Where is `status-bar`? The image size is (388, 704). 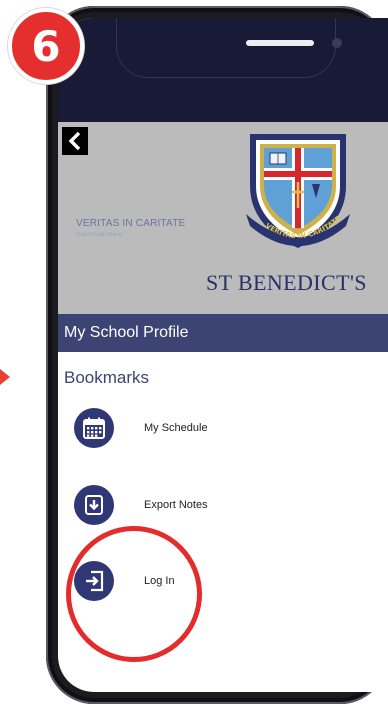 status-bar is located at coordinates (223, 70).